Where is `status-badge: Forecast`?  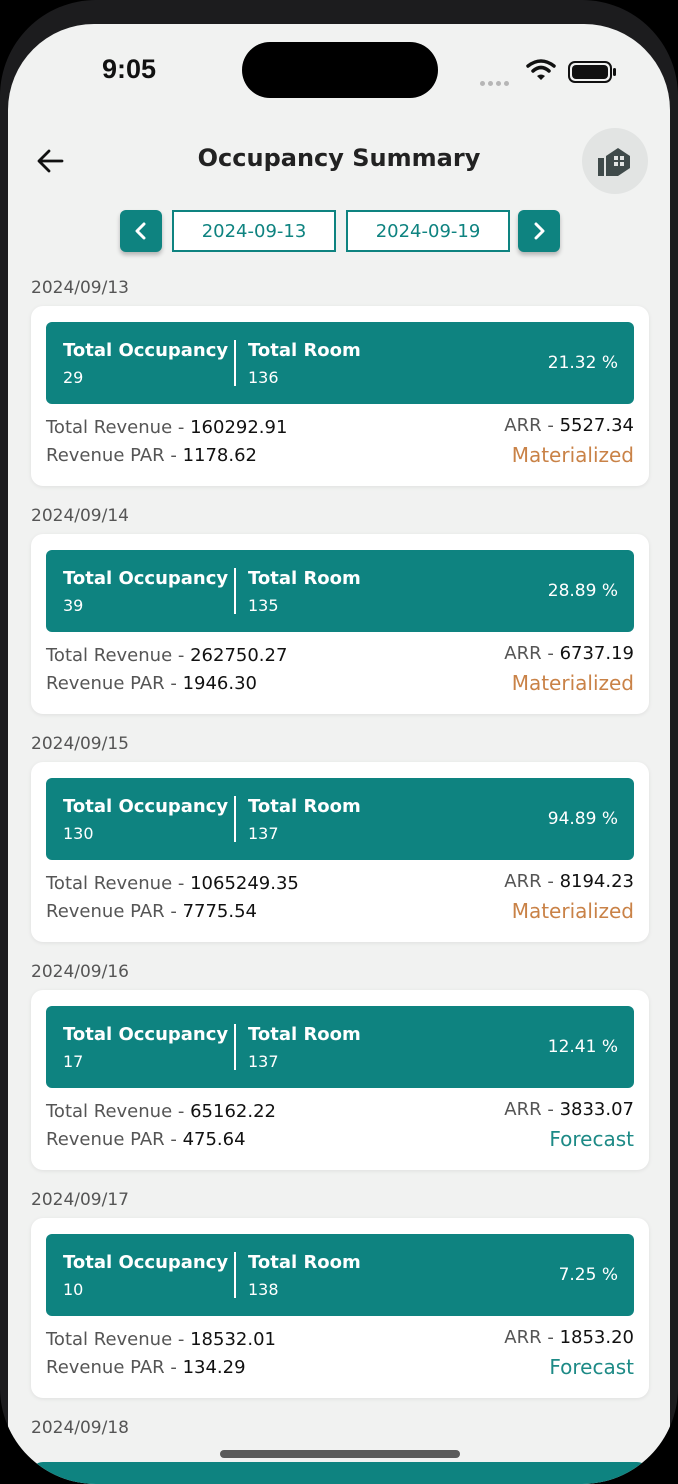 status-badge: Forecast is located at coordinates (591, 1367).